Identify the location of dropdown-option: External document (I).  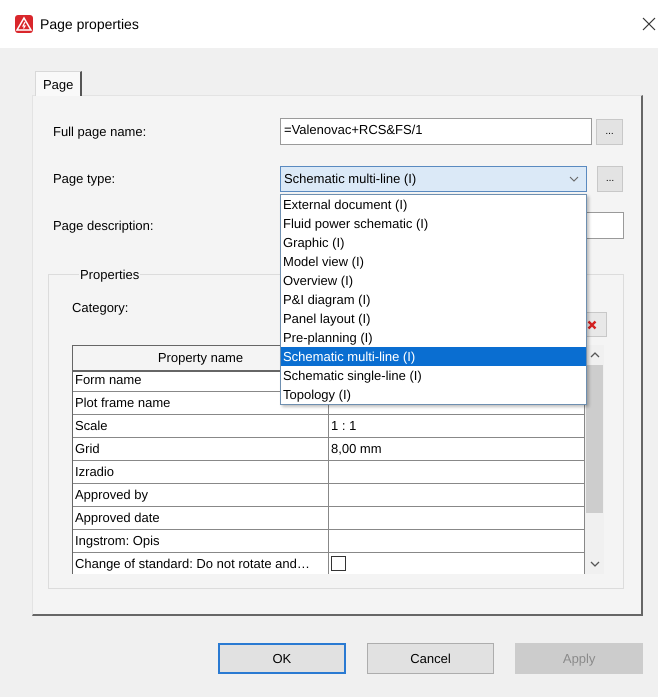
(433, 204).